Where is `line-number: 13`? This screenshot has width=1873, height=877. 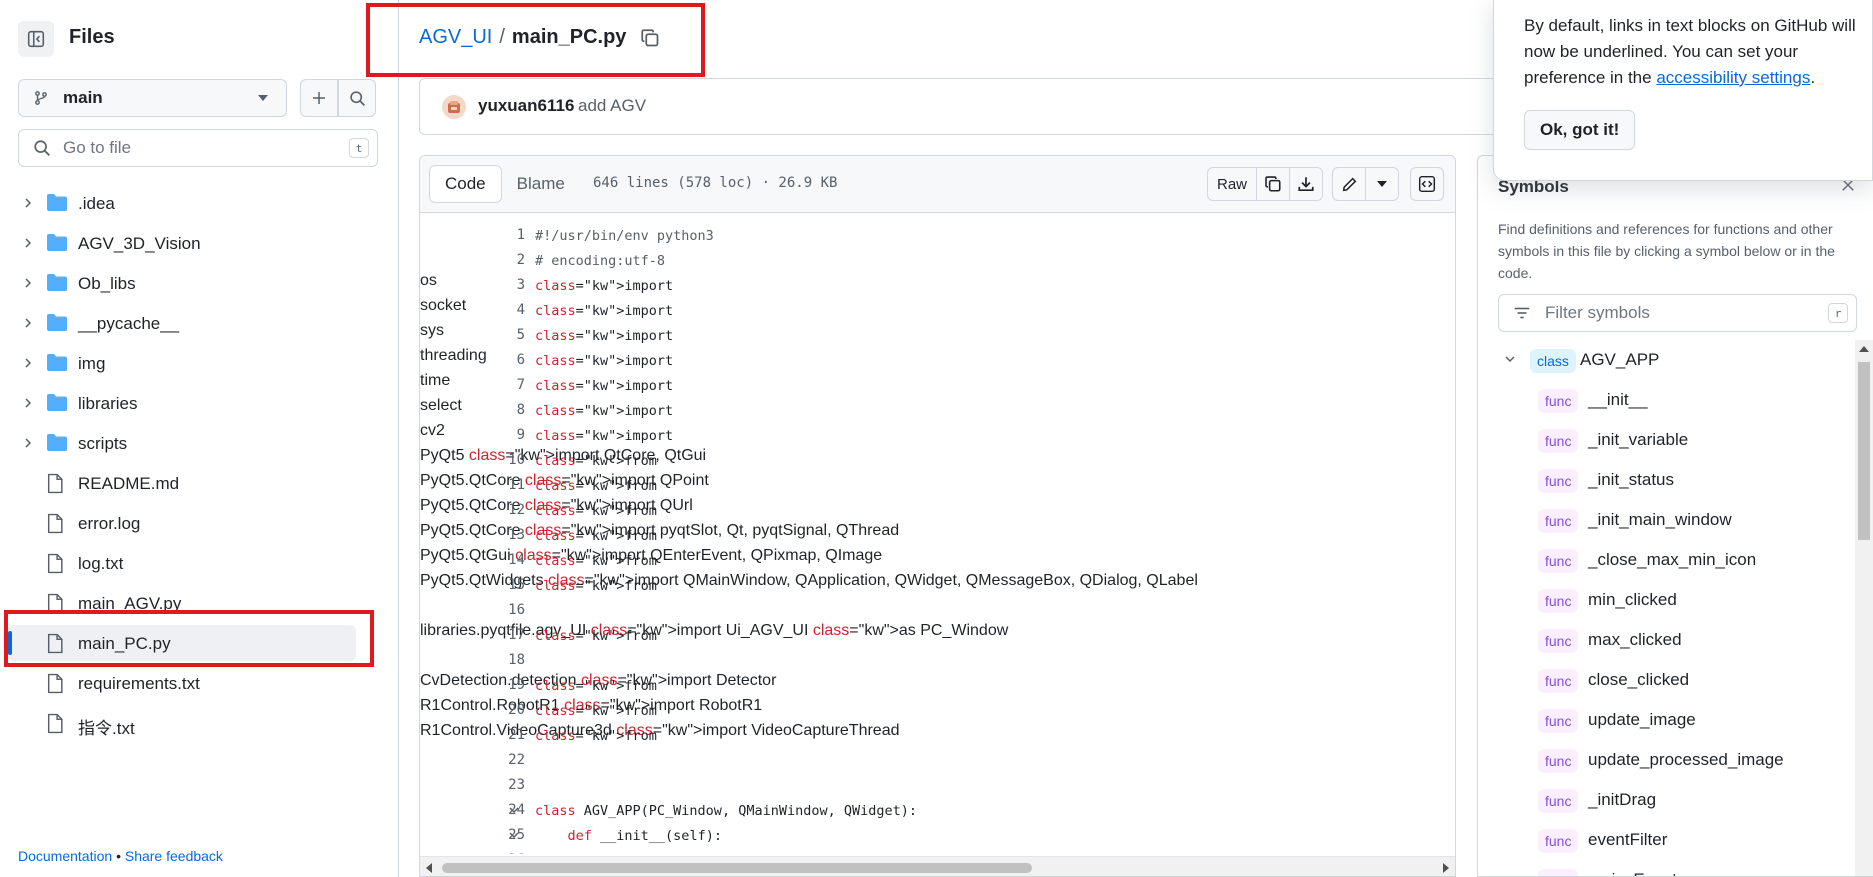
line-number: 13 is located at coordinates (495, 535).